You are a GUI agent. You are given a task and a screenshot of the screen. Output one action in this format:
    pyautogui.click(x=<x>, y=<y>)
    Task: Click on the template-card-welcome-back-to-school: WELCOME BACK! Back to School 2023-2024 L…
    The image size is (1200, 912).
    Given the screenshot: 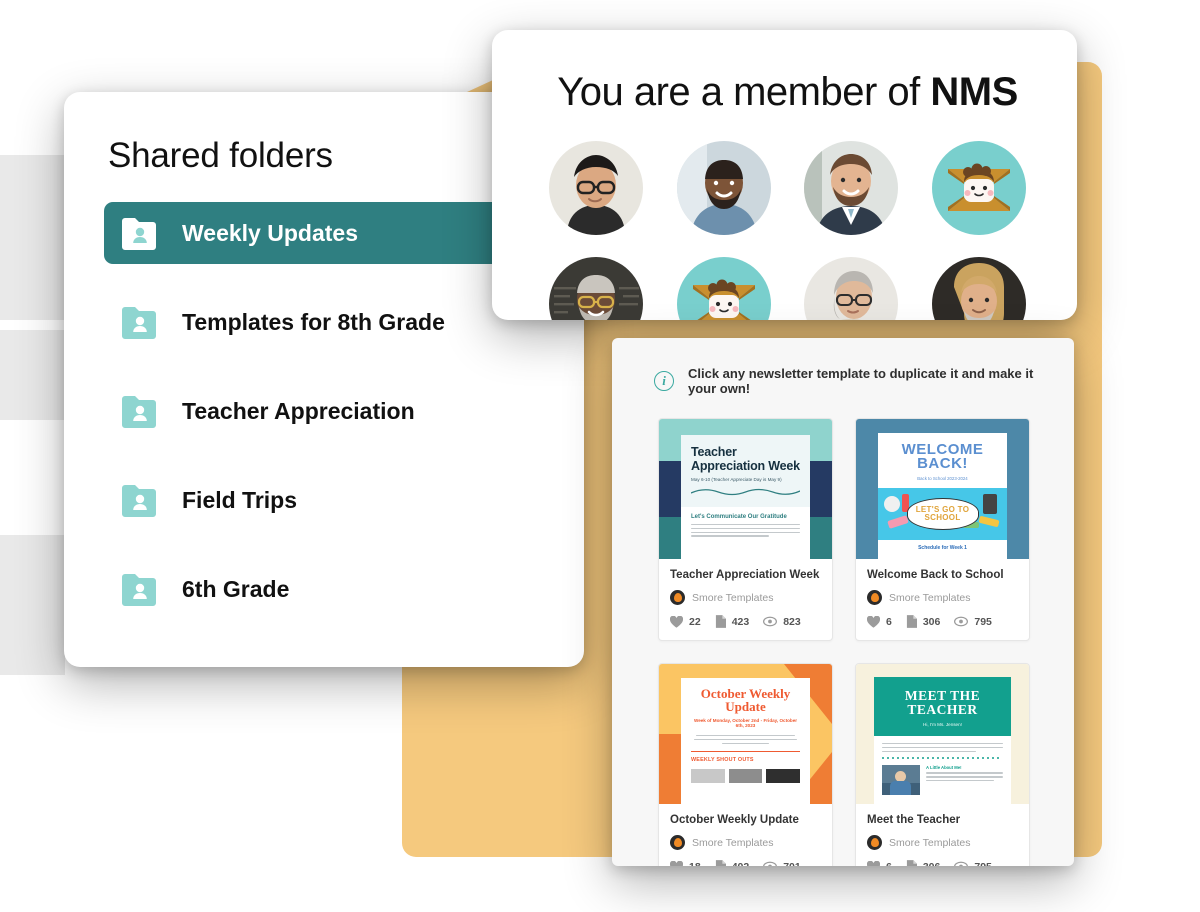 What is the action you would take?
    pyautogui.click(x=942, y=529)
    